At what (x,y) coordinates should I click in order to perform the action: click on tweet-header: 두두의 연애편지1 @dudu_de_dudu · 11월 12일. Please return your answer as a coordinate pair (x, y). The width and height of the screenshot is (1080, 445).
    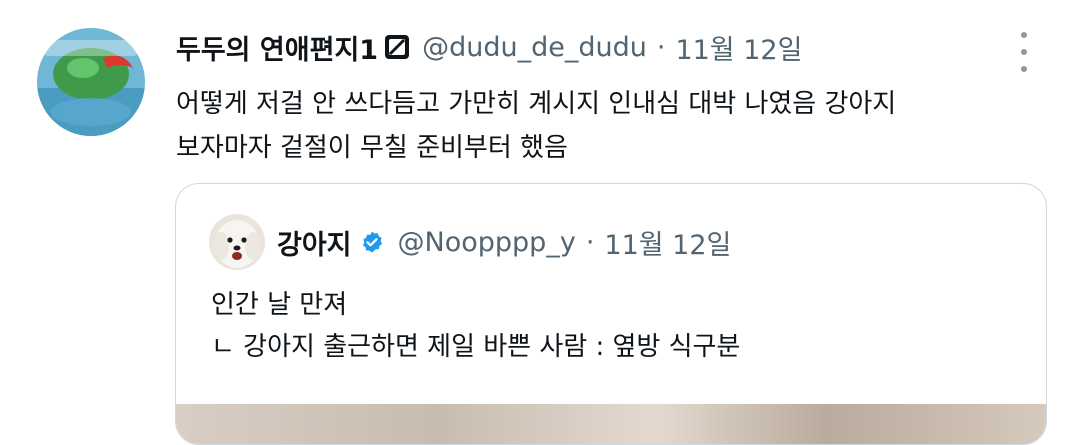
    Looking at the image, I should click on (489, 47).